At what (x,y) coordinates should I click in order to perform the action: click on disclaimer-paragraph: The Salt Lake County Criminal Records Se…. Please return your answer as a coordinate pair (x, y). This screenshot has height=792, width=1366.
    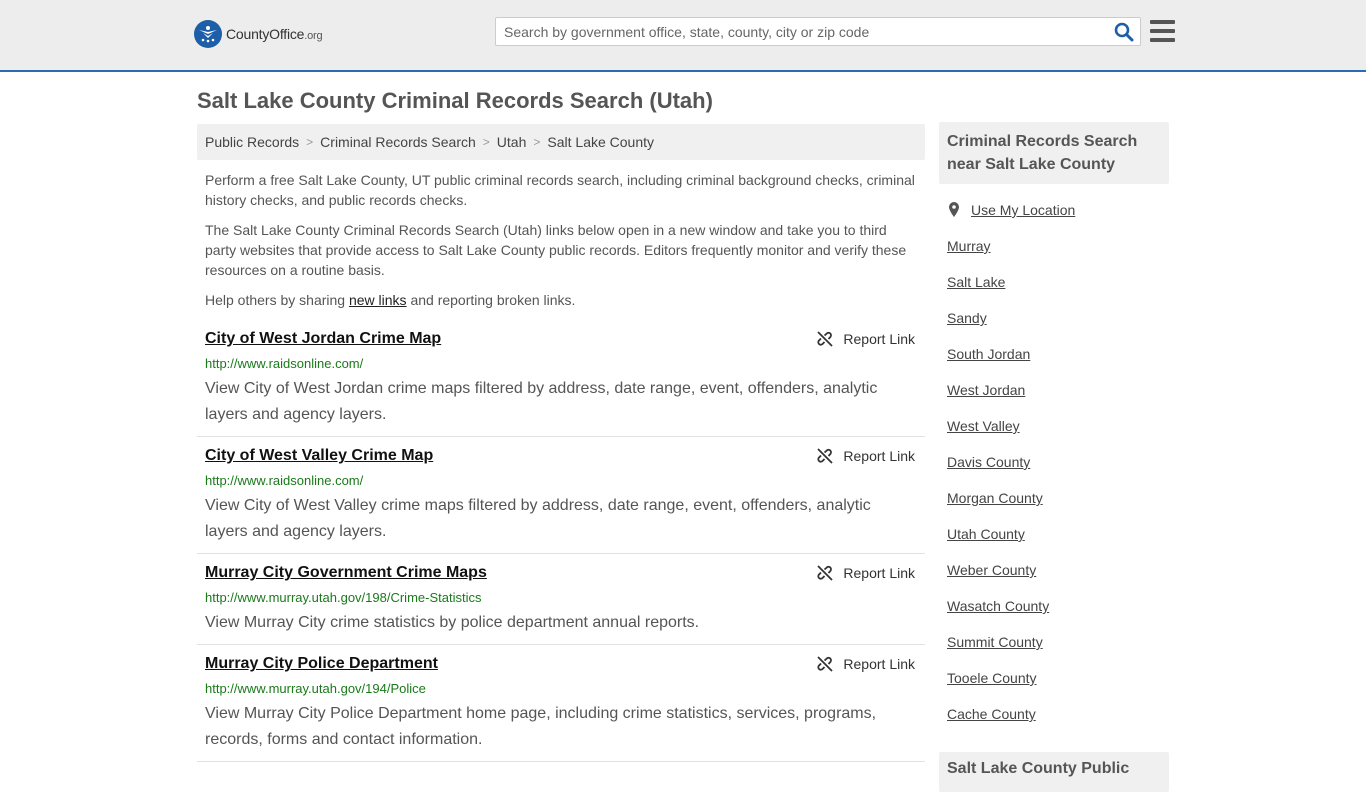
    Looking at the image, I should click on (556, 250).